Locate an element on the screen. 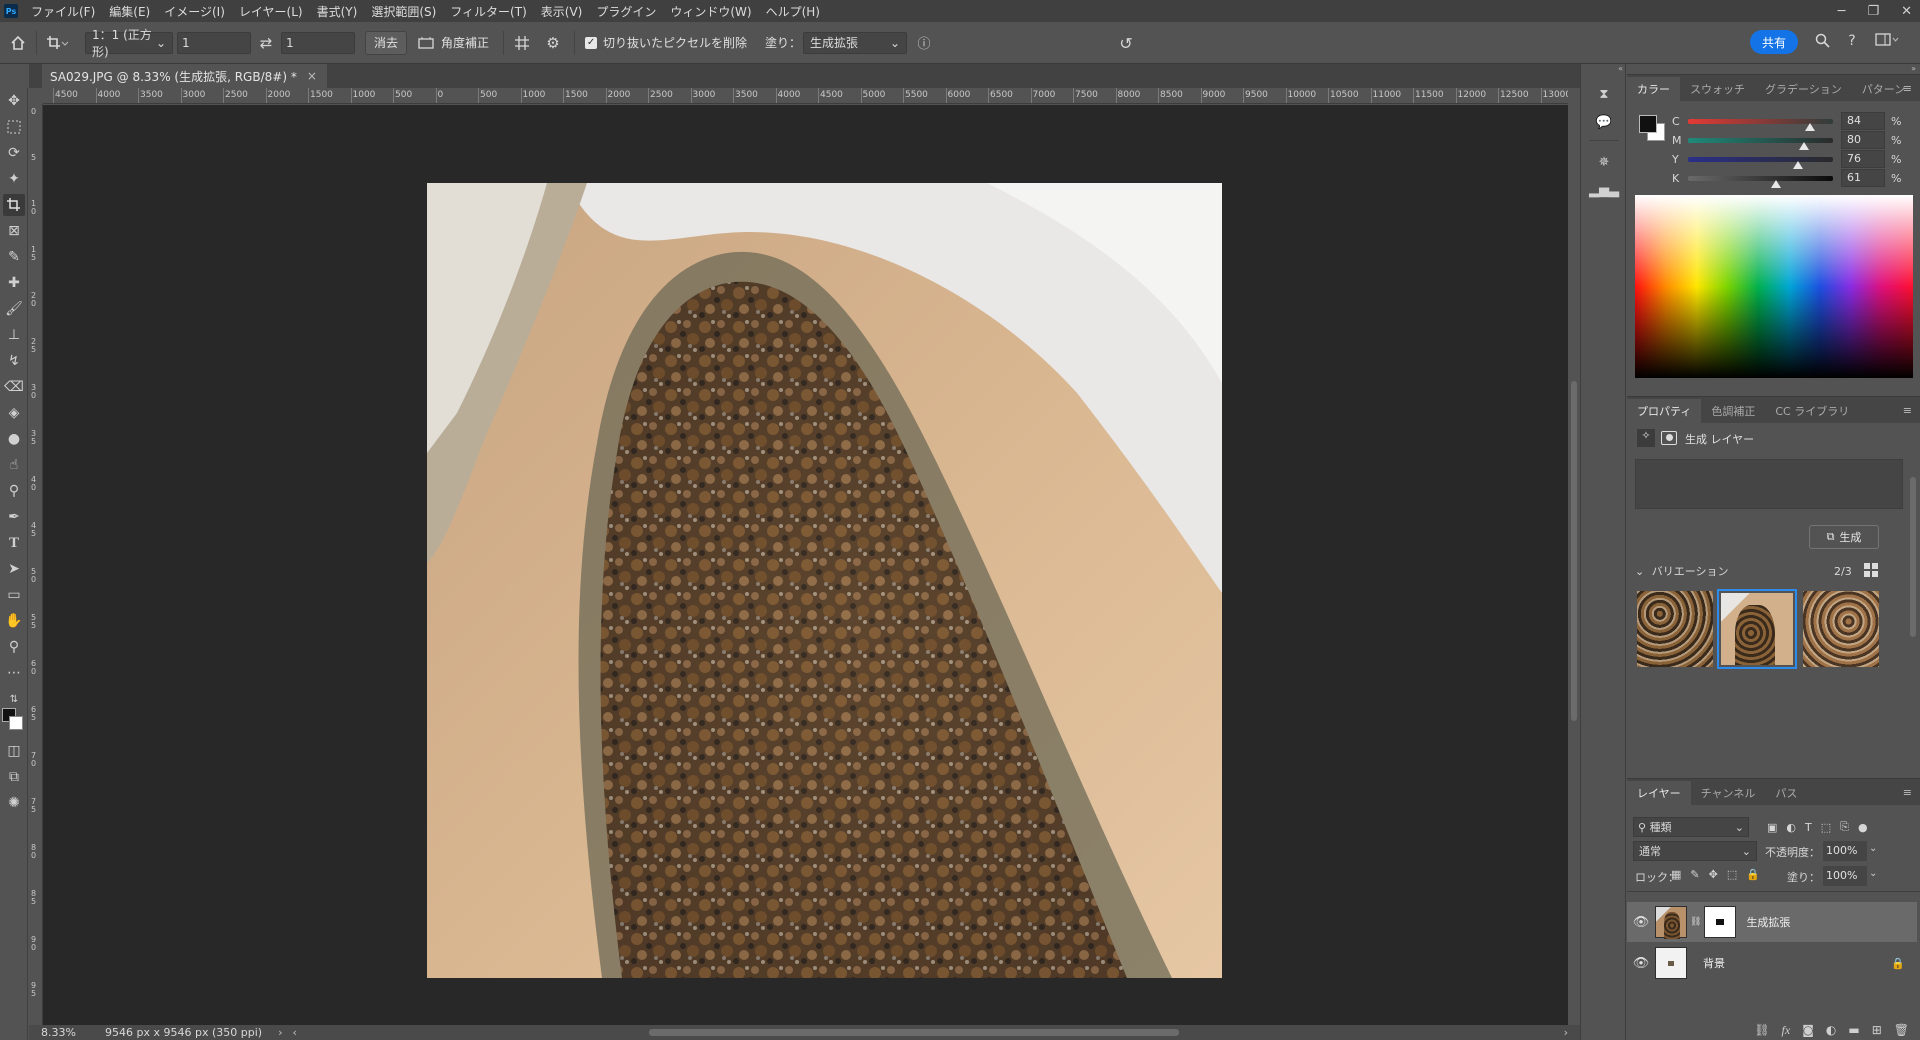 Image resolution: width=1920 pixels, height=1040 pixels. rectangle-tool-icon: ▭ is located at coordinates (14, 595).